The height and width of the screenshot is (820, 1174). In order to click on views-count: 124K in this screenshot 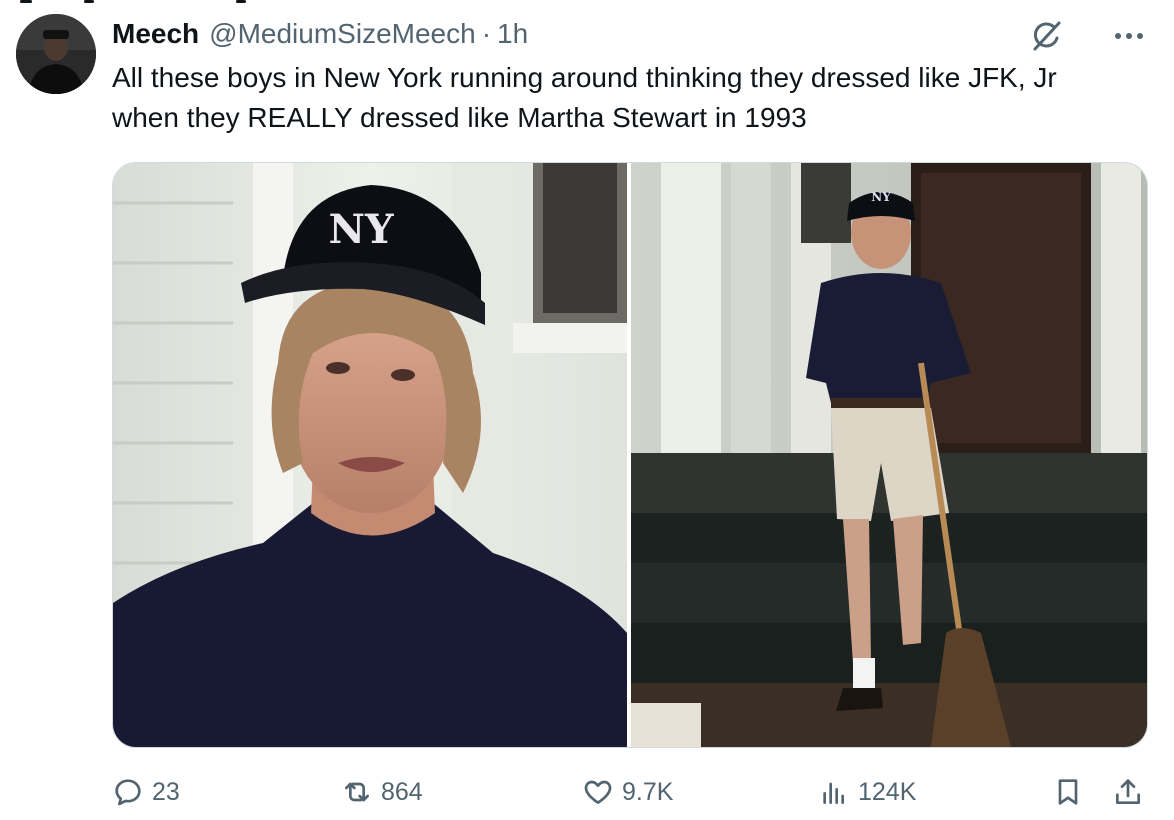, I will do `click(887, 791)`.